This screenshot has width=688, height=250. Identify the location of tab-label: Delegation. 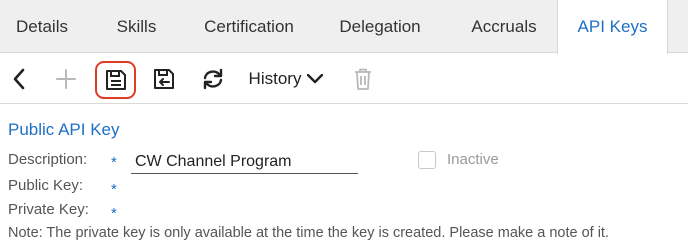
(380, 26).